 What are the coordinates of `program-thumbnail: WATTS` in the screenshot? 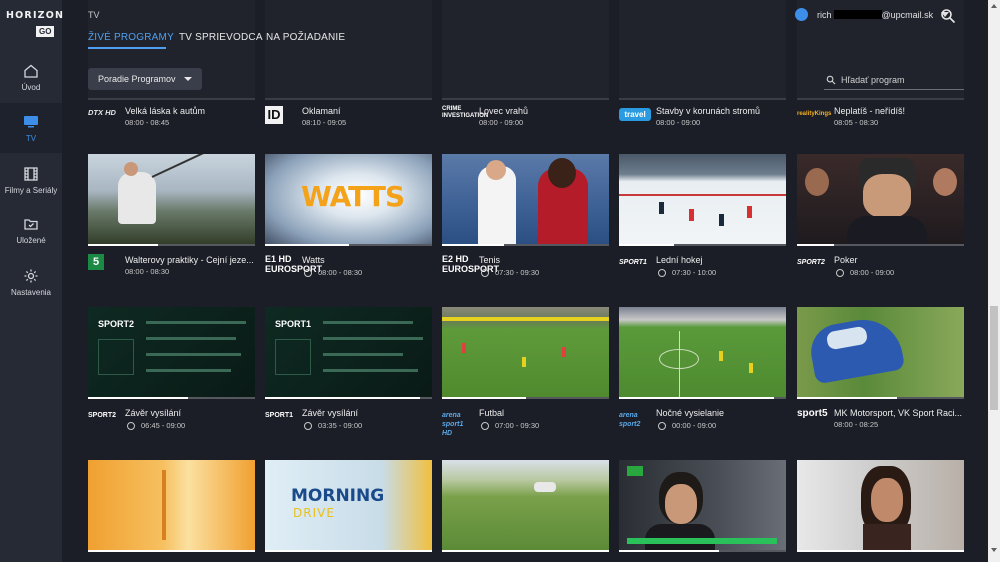 It's located at (348, 200).